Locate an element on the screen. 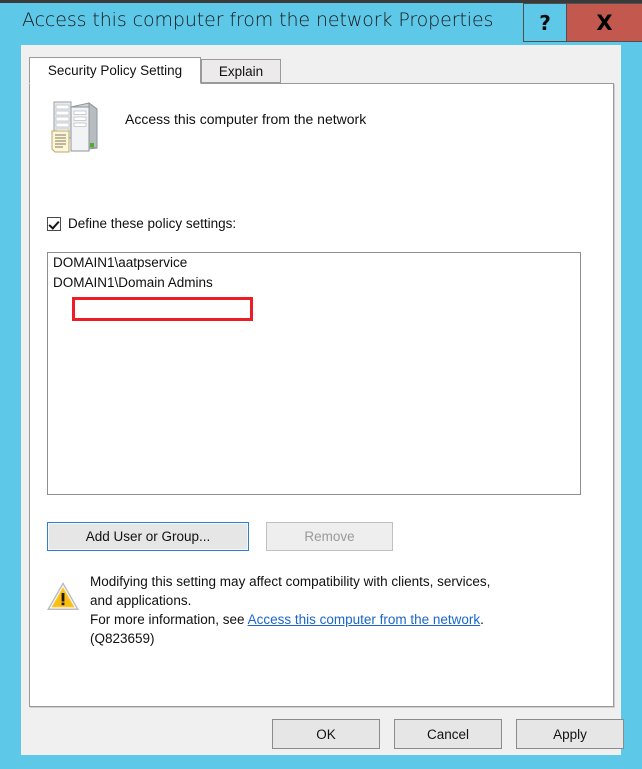 The image size is (642, 769). remove-button: Remove is located at coordinates (329, 536).